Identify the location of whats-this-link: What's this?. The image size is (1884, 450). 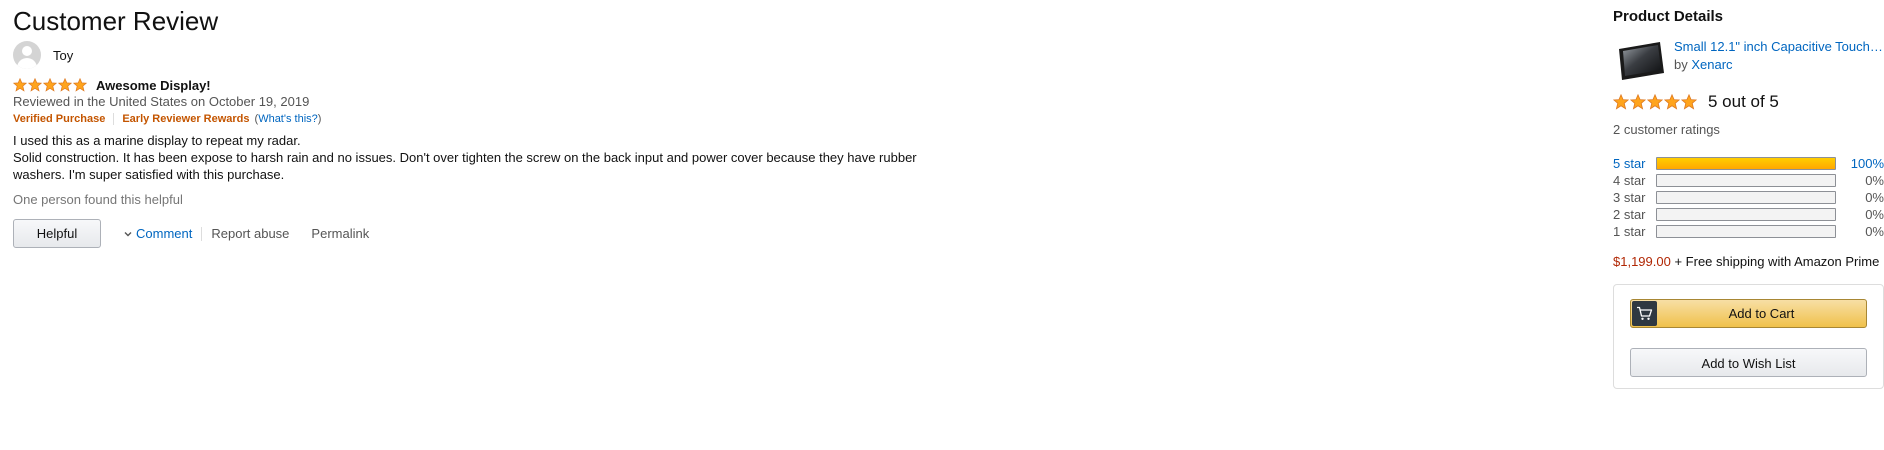
(288, 119).